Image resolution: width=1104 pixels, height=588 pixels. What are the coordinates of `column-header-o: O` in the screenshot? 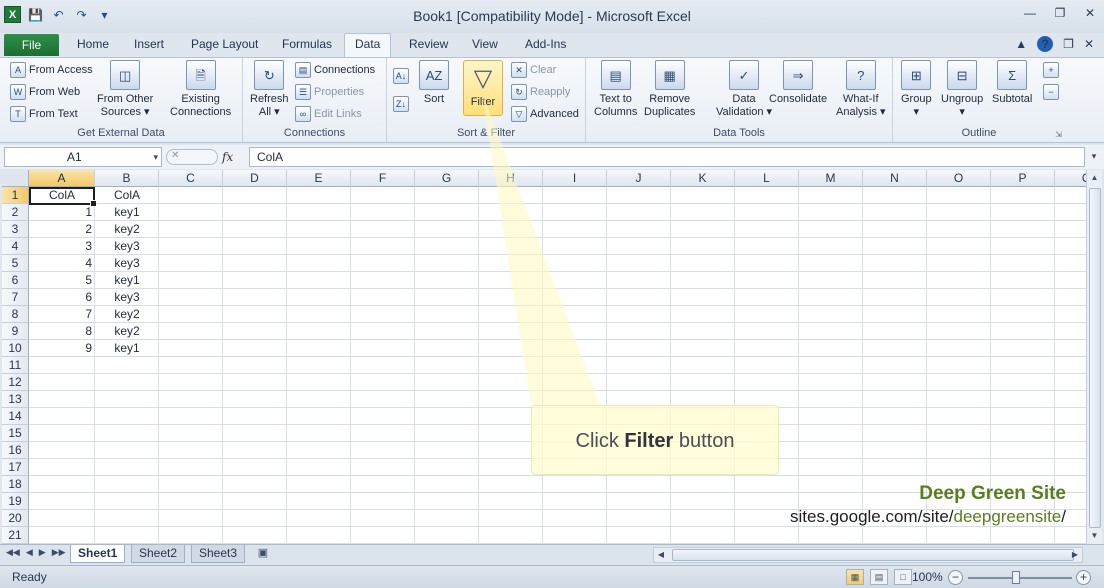 It's located at (959, 178).